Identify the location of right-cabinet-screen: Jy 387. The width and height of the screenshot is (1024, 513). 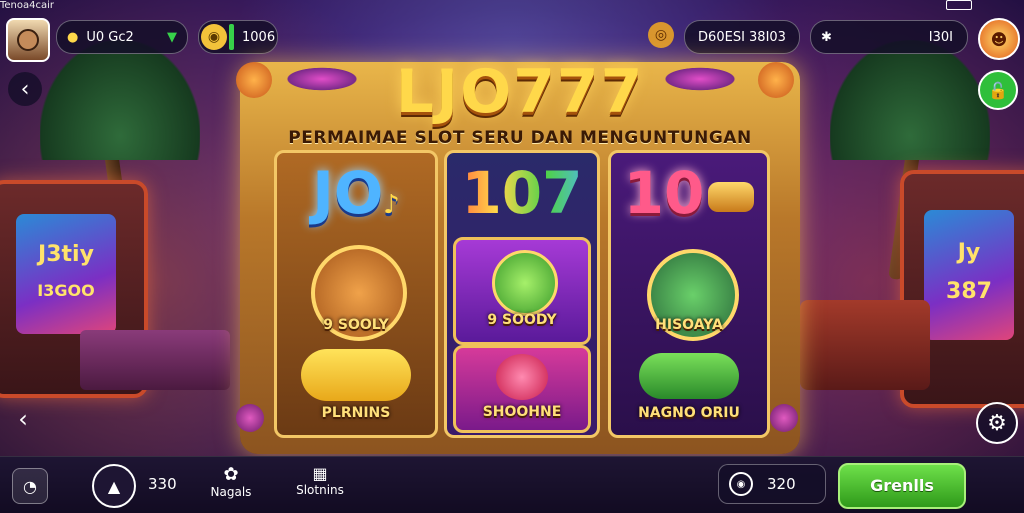
(969, 275).